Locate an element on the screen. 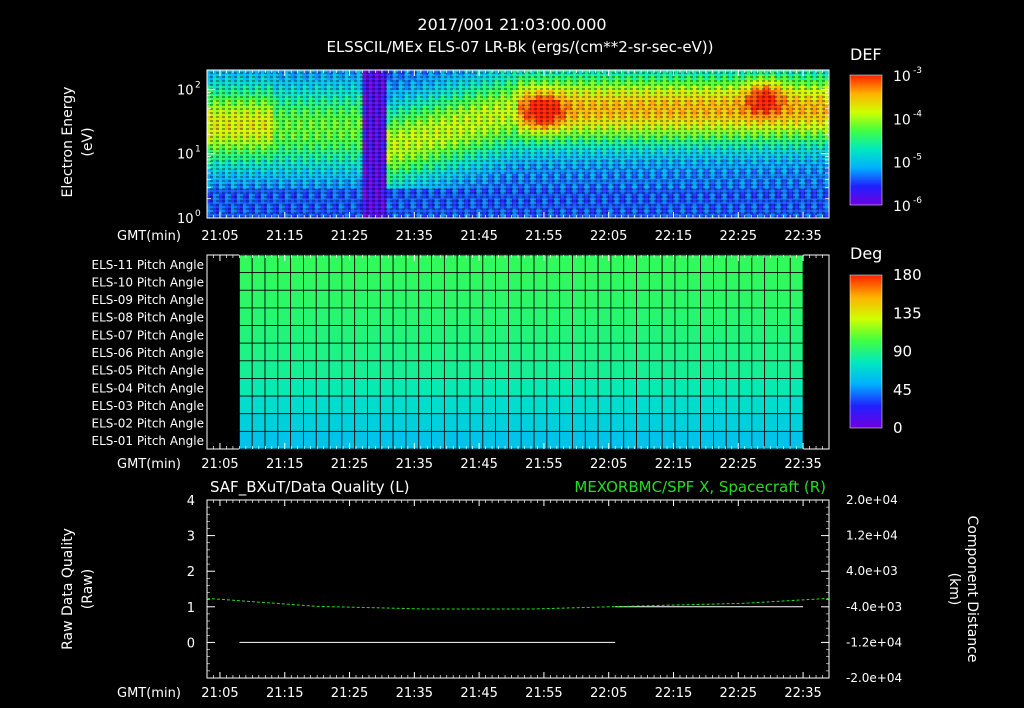 This screenshot has height=708, width=1024. deg-colorbar-label: 45 is located at coordinates (902, 390).